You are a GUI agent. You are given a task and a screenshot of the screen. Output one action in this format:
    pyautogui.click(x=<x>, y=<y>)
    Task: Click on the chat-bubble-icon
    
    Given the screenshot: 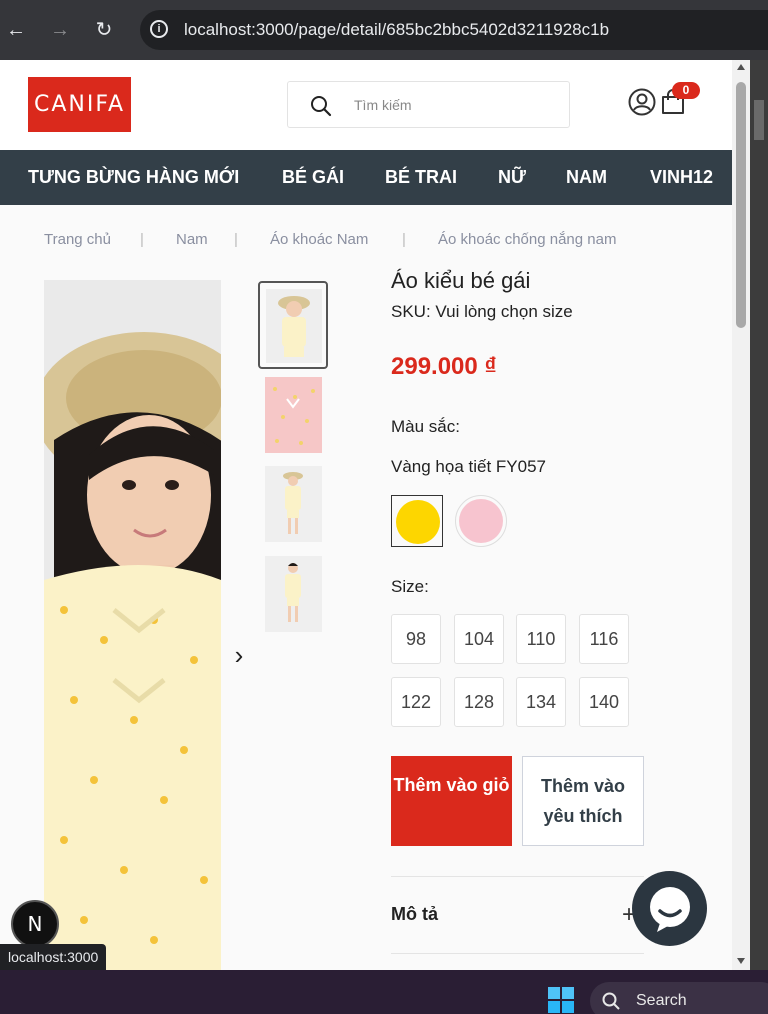 What is the action you would take?
    pyautogui.click(x=670, y=909)
    